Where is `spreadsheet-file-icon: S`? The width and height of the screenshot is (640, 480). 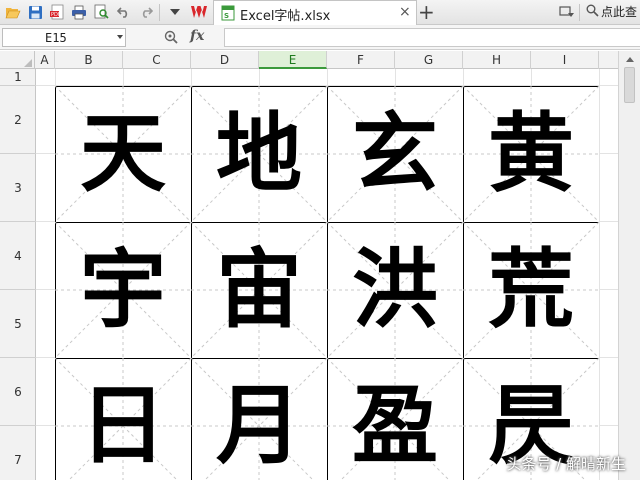
spreadsheet-file-icon: S is located at coordinates (228, 14).